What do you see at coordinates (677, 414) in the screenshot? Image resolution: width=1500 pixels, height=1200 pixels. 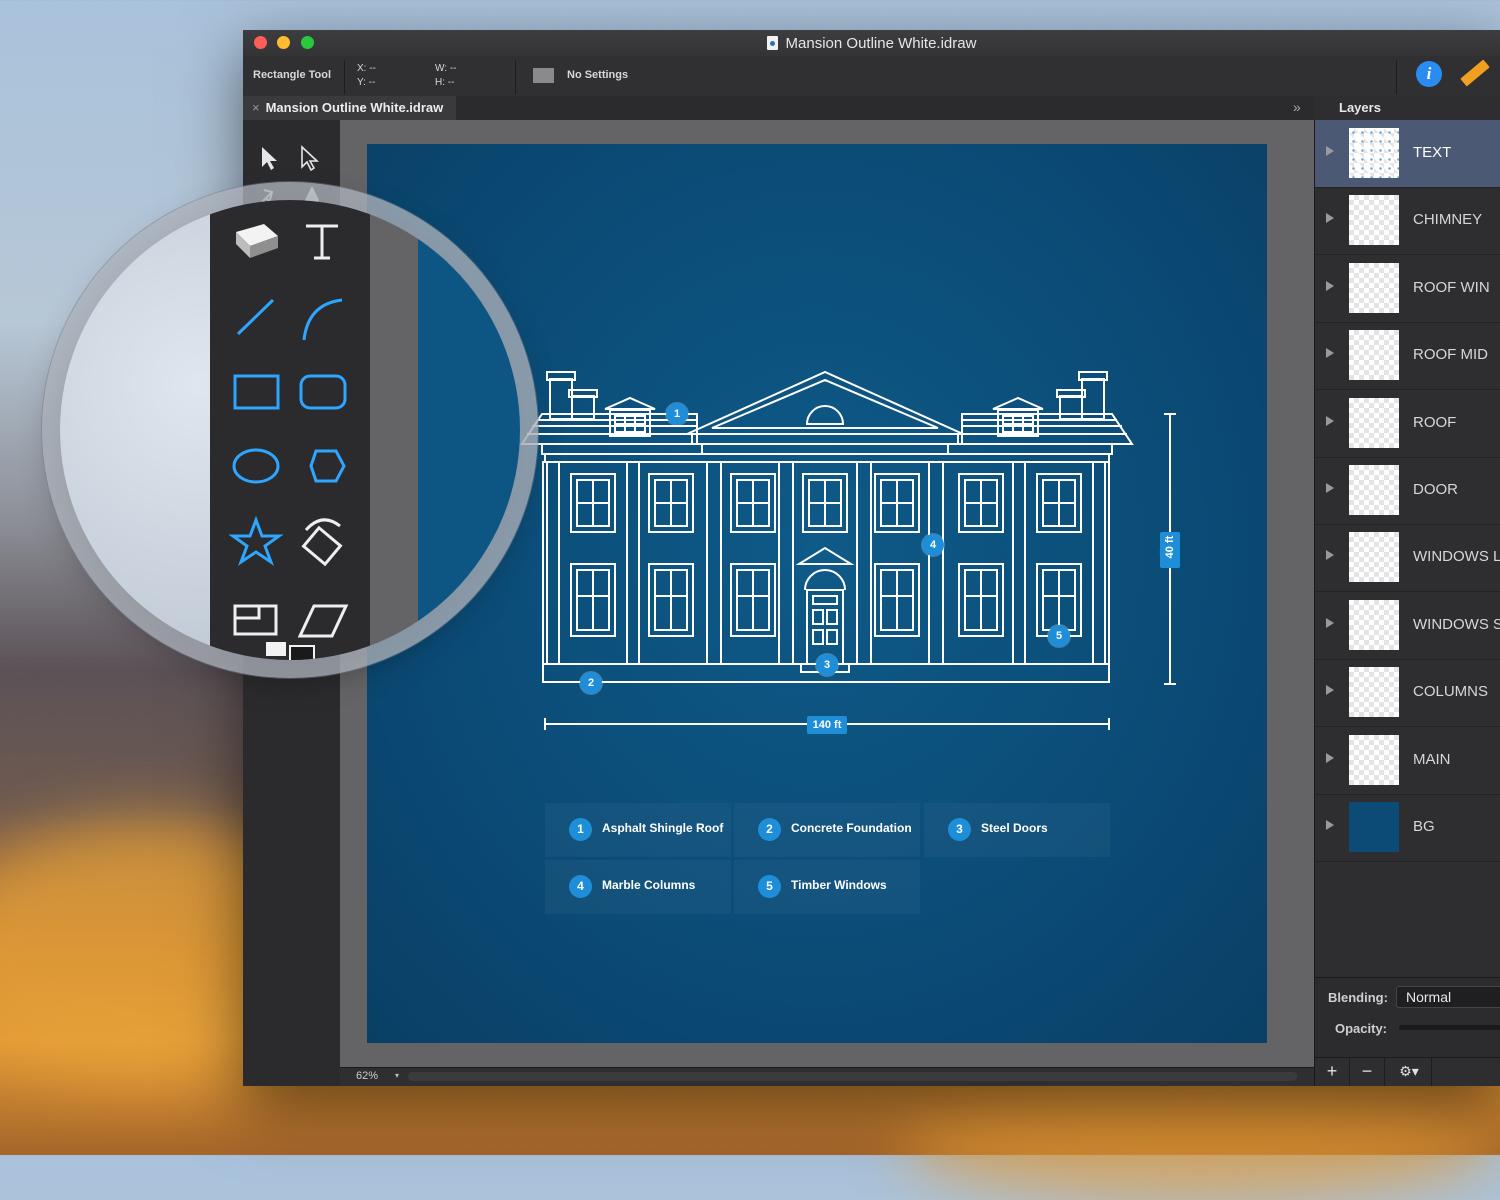 I see `callout-1: 1` at bounding box center [677, 414].